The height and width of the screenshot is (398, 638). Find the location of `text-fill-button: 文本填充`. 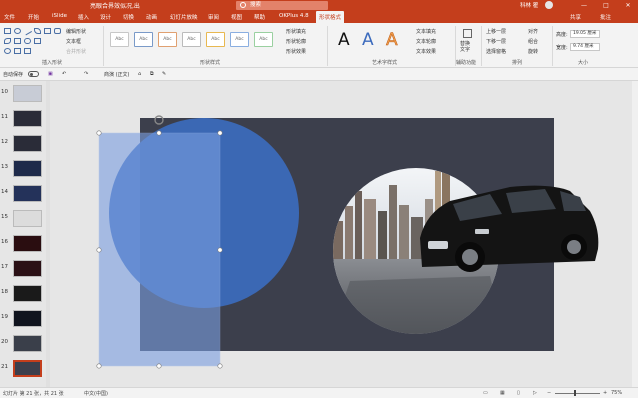

text-fill-button: 文本填充 is located at coordinates (426, 31).